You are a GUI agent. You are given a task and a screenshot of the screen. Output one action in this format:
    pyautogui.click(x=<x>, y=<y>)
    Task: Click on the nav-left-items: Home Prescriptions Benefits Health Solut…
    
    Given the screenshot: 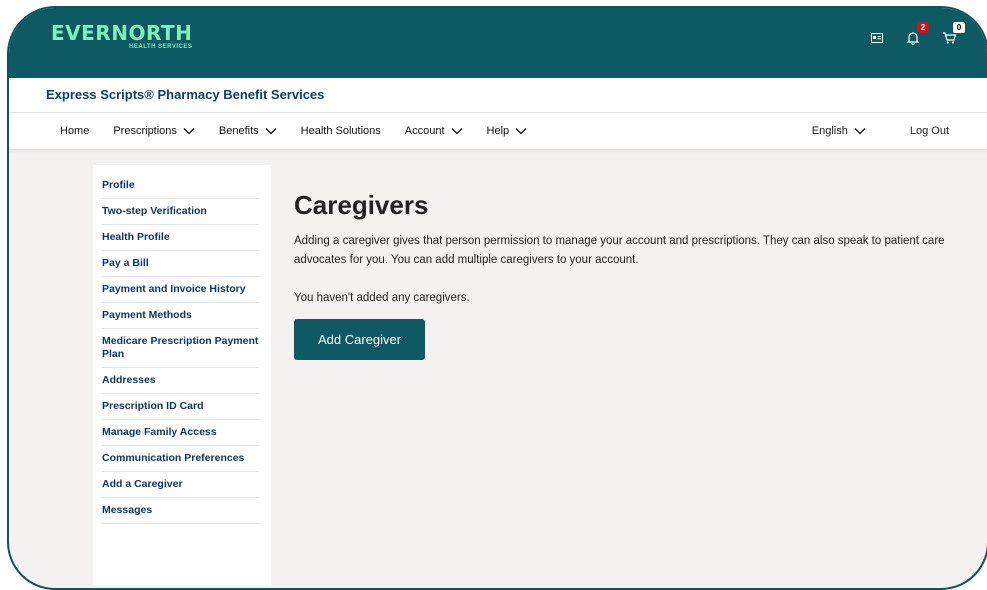 What is the action you would take?
    pyautogui.click(x=305, y=131)
    